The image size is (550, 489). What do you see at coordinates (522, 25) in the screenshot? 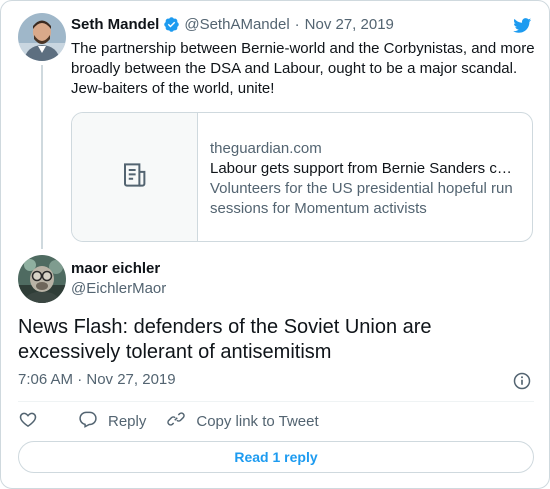
I see `twitter-bird-icon` at bounding box center [522, 25].